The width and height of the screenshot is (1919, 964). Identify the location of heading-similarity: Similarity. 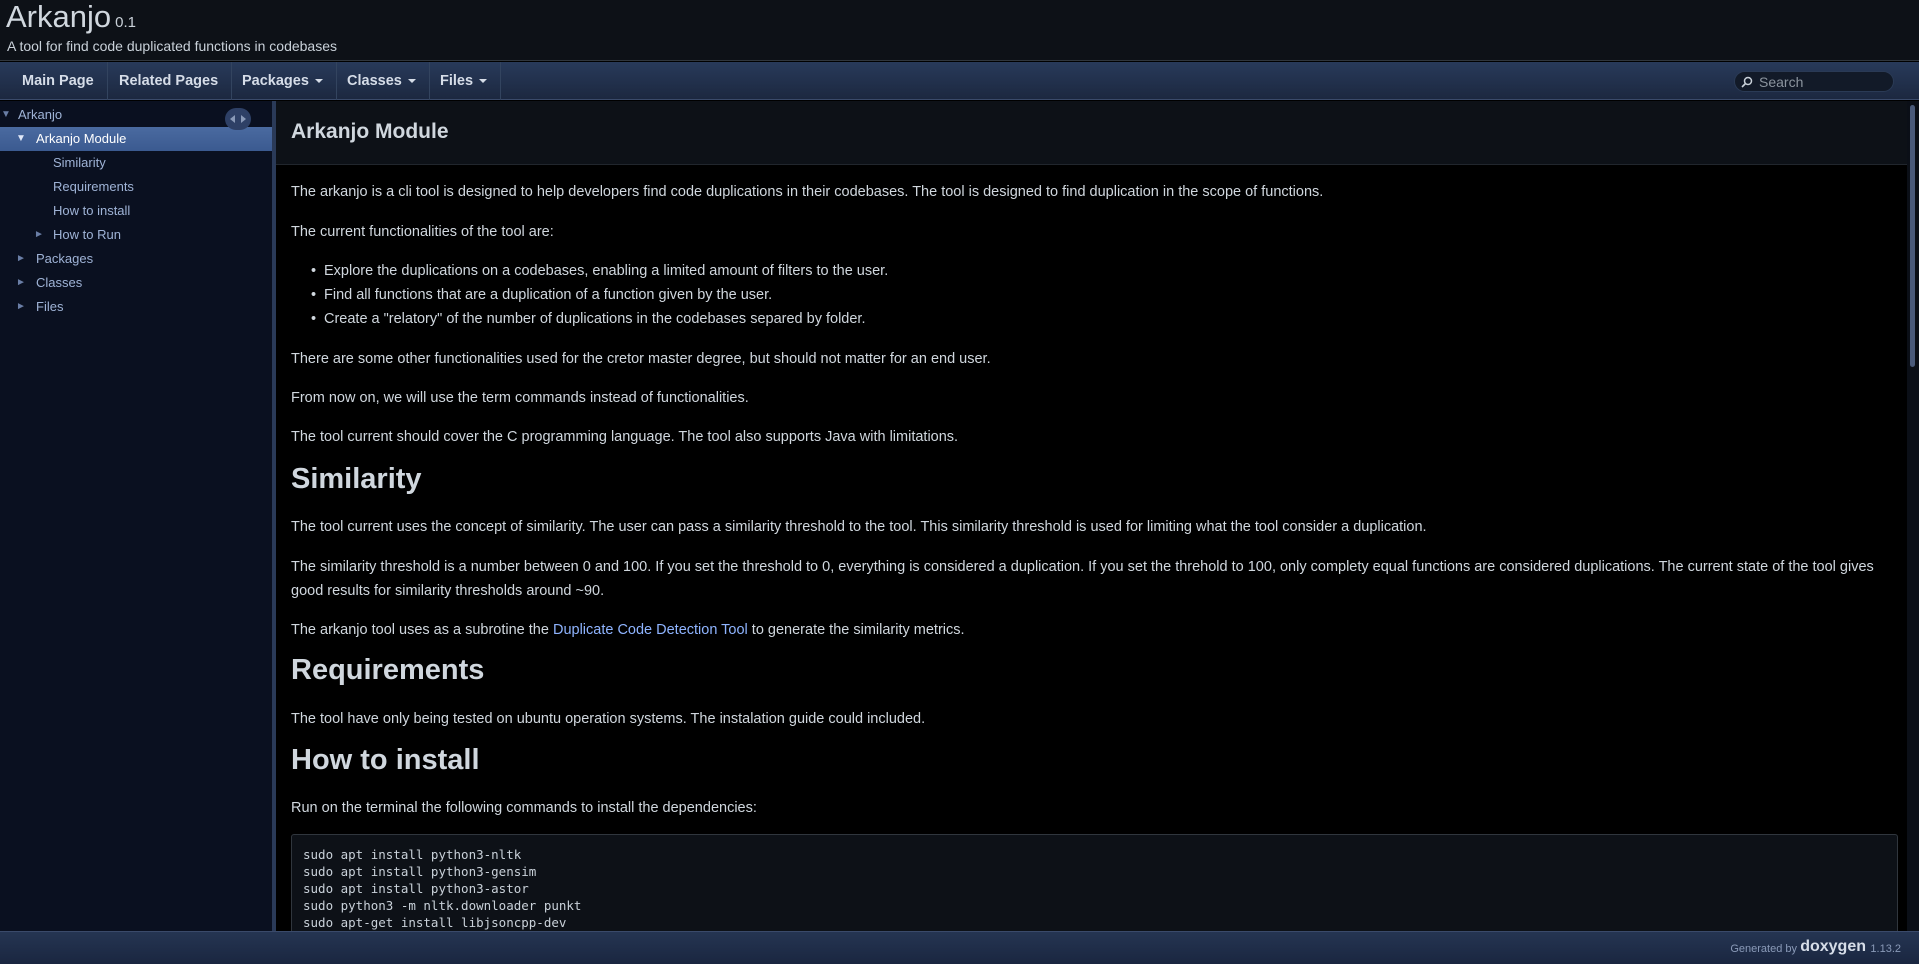
(356, 479).